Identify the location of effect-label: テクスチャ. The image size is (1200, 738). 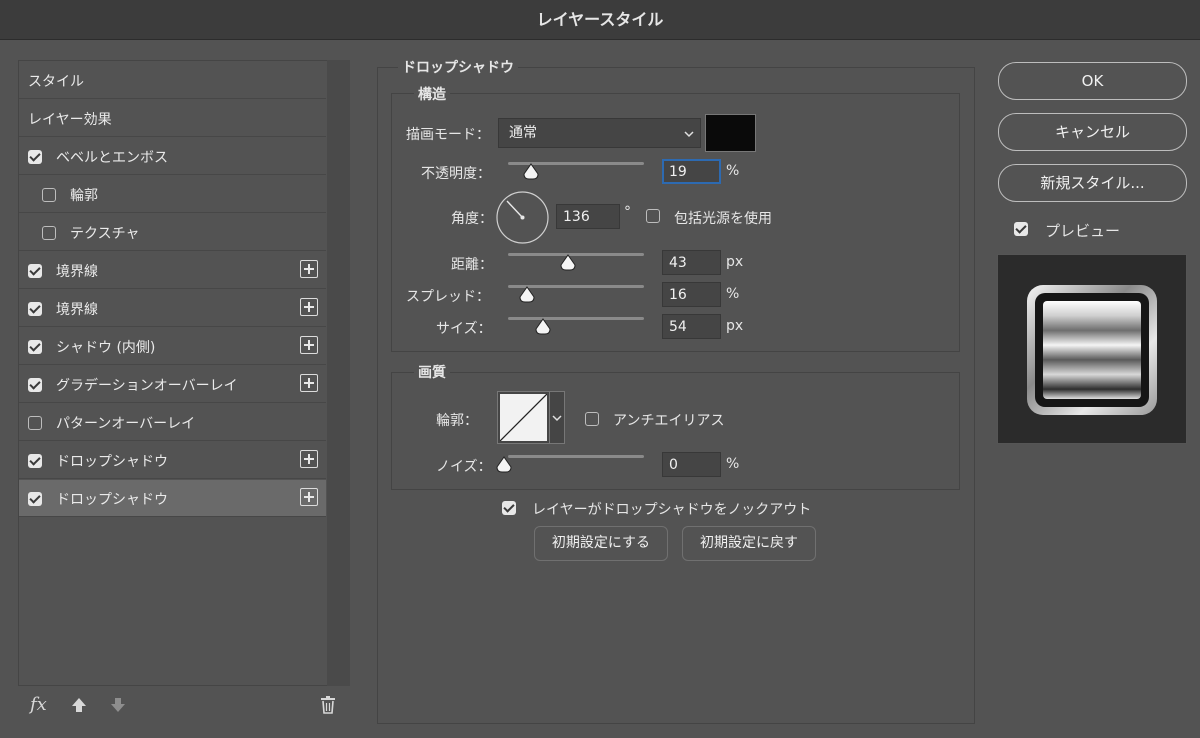
(105, 234).